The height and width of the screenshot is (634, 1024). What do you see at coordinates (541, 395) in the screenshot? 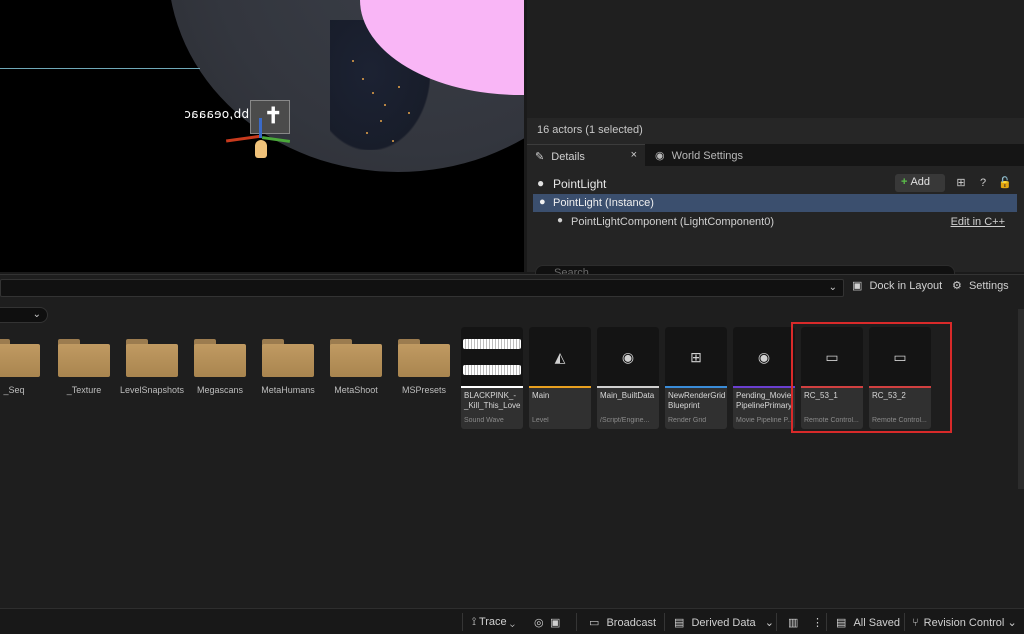
I see `asset-name: Main` at bounding box center [541, 395].